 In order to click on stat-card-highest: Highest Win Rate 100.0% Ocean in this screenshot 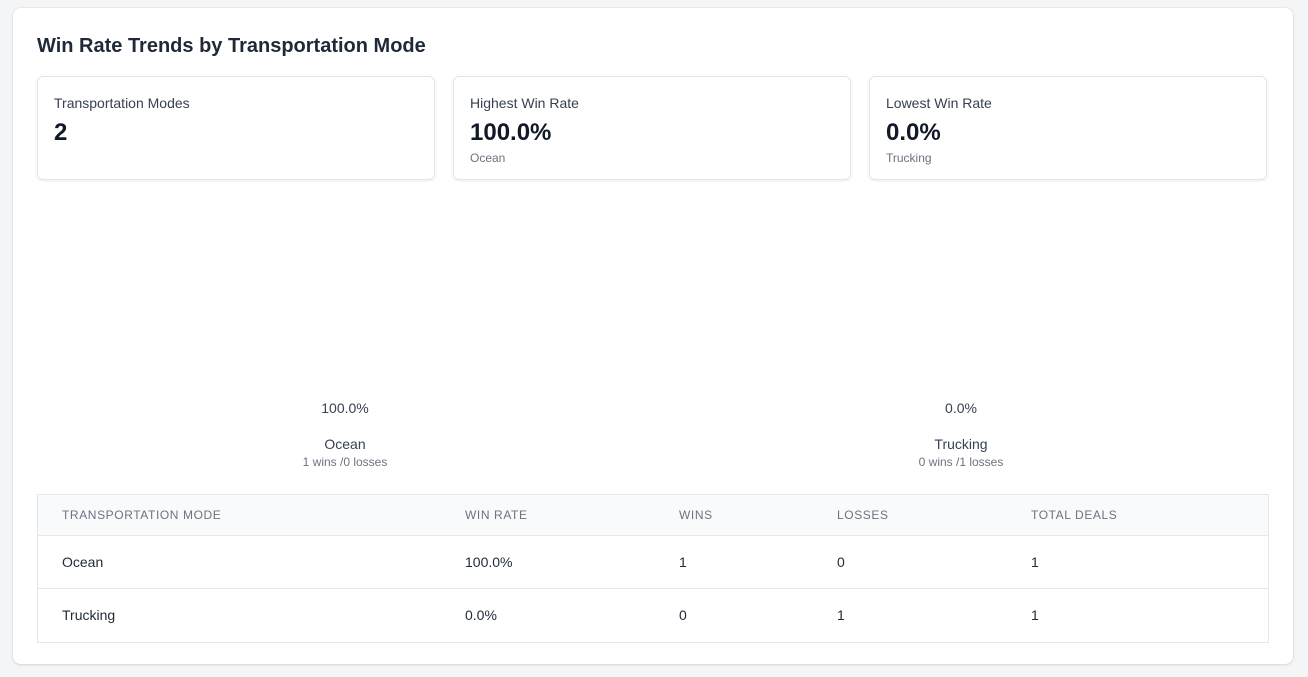, I will do `click(652, 128)`.